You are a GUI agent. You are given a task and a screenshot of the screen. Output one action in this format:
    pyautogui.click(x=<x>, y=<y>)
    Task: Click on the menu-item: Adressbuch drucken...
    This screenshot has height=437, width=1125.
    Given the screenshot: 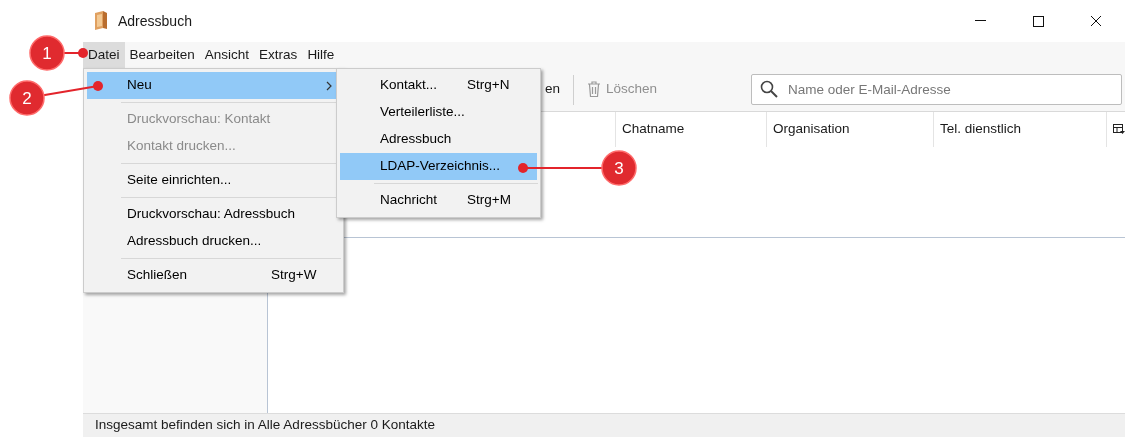 What is the action you would take?
    pyautogui.click(x=213, y=241)
    